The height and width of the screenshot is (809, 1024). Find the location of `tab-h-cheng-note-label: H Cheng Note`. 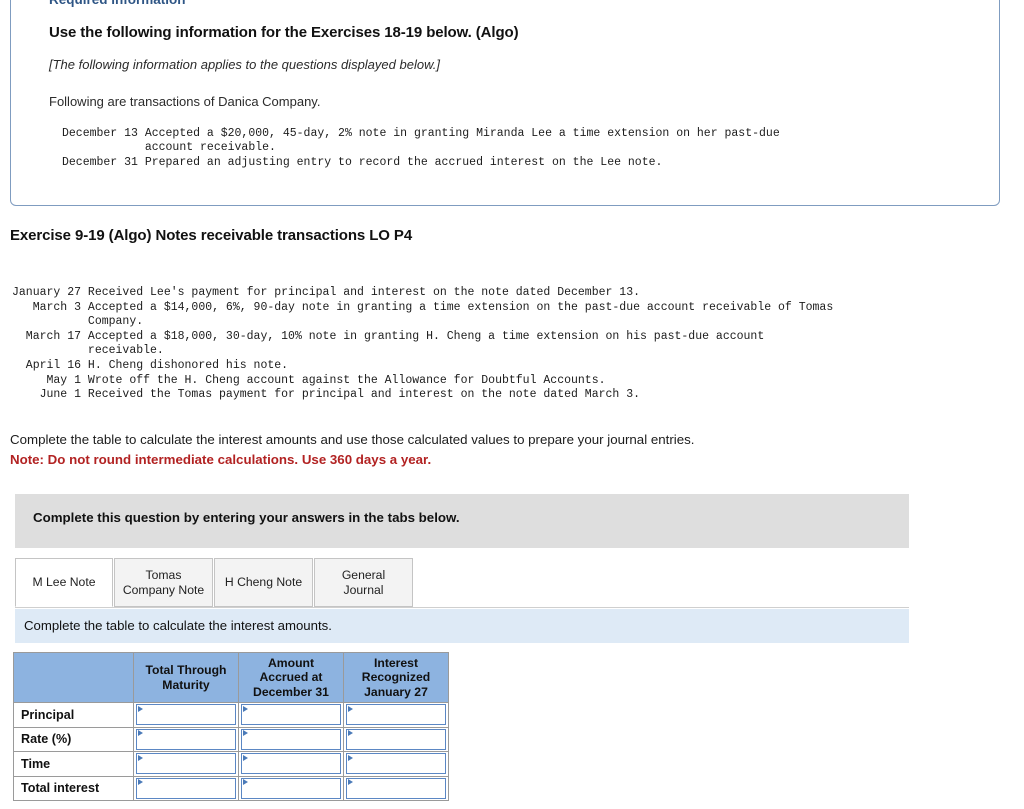

tab-h-cheng-note-label: H Cheng Note is located at coordinates (263, 582).